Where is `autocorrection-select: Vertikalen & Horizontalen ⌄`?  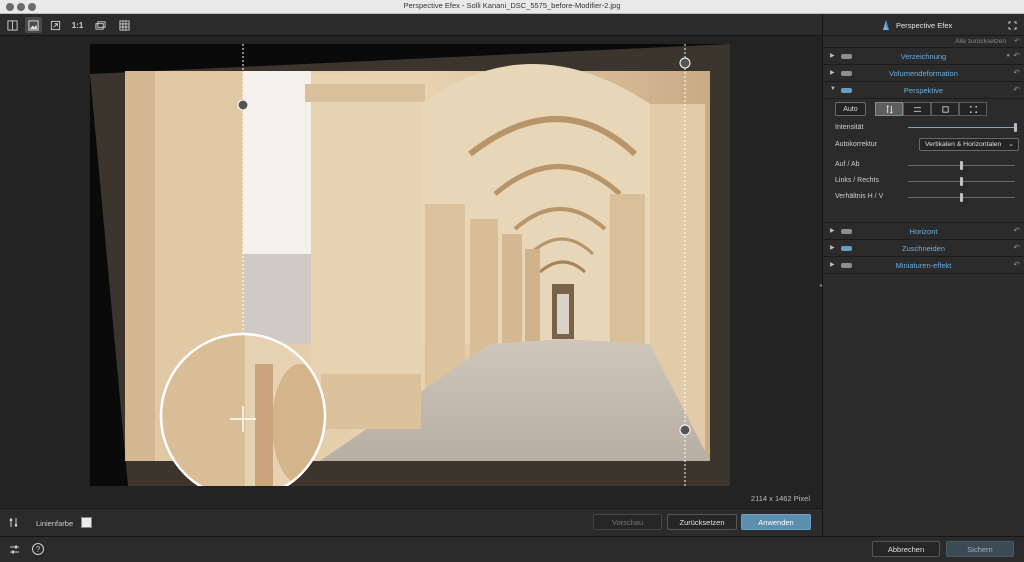
autocorrection-select: Vertikalen & Horizontalen ⌄ is located at coordinates (969, 144).